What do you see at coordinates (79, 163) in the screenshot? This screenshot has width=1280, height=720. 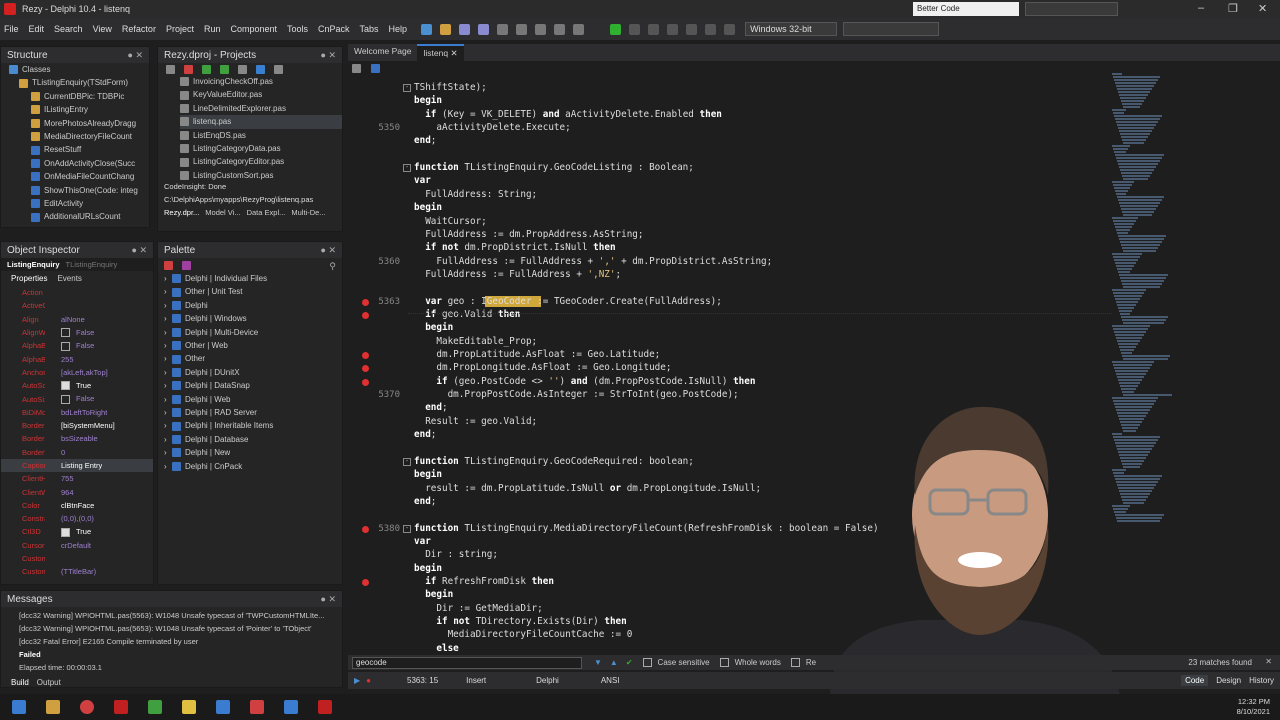 I see `structure-item: OnAddActivityClose(Succ` at bounding box center [79, 163].